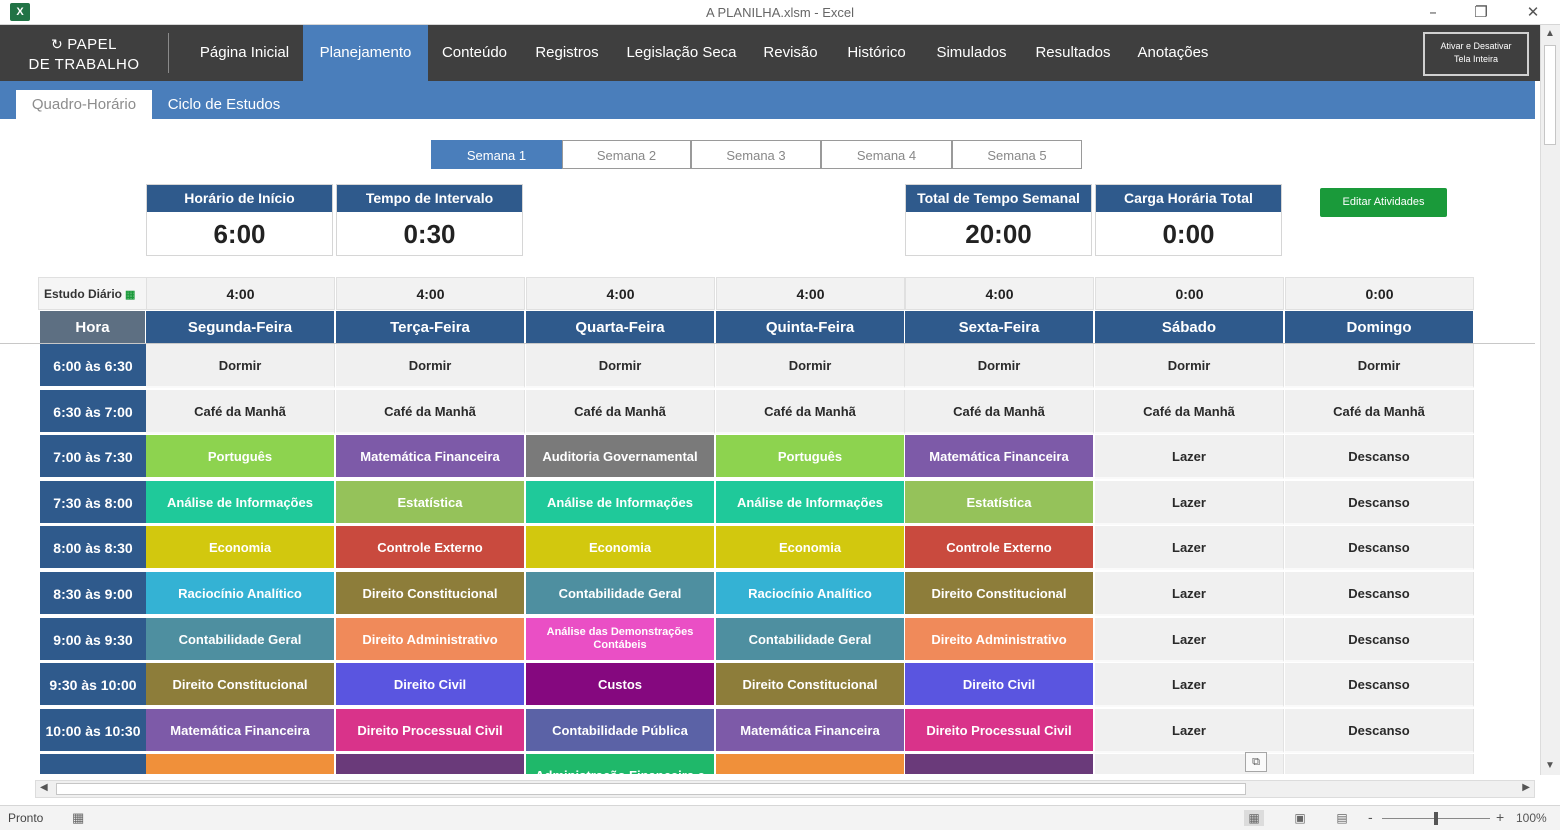 The width and height of the screenshot is (1560, 830). What do you see at coordinates (620, 731) in the screenshot?
I see `schedule-cell: Contabilidade Pública` at bounding box center [620, 731].